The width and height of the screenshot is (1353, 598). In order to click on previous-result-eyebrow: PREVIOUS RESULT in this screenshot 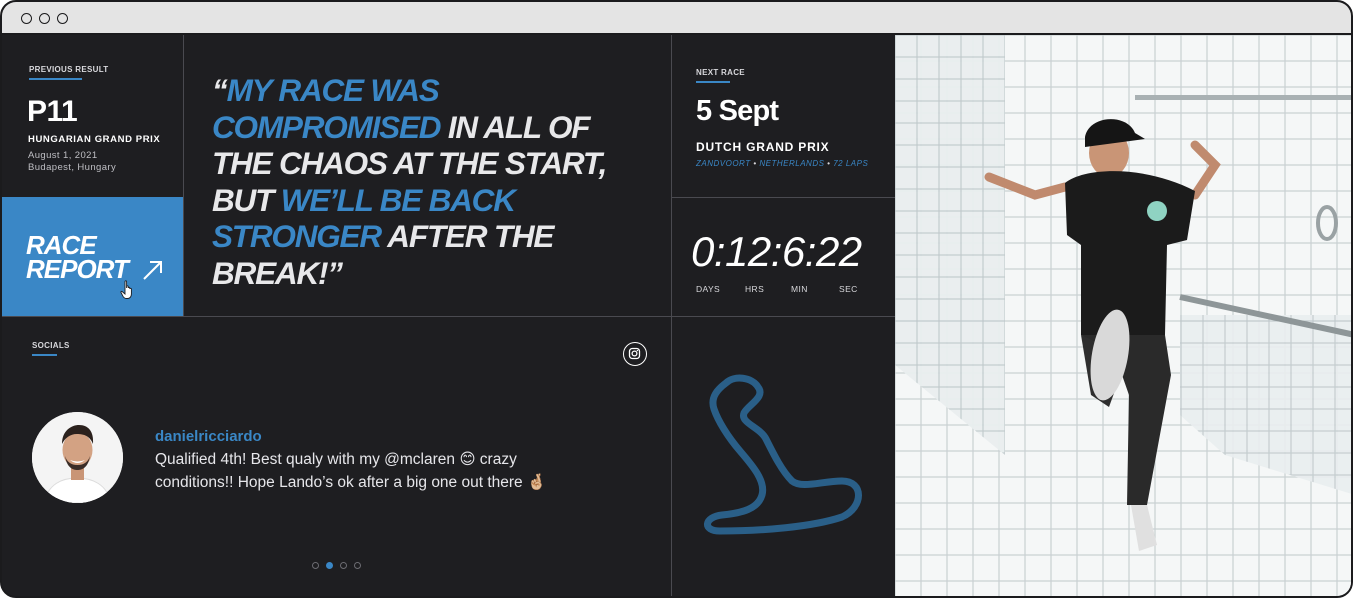, I will do `click(69, 69)`.